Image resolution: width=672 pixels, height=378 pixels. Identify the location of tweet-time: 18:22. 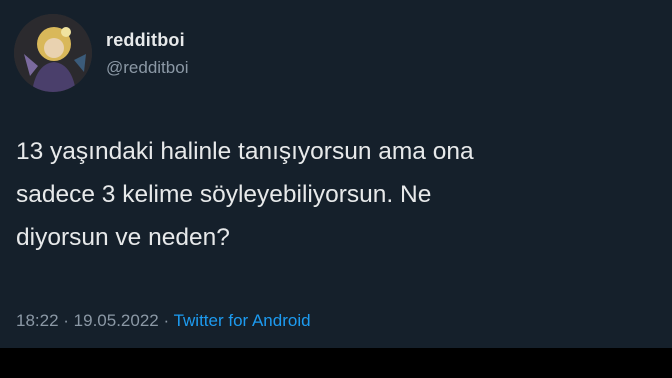
(37, 320).